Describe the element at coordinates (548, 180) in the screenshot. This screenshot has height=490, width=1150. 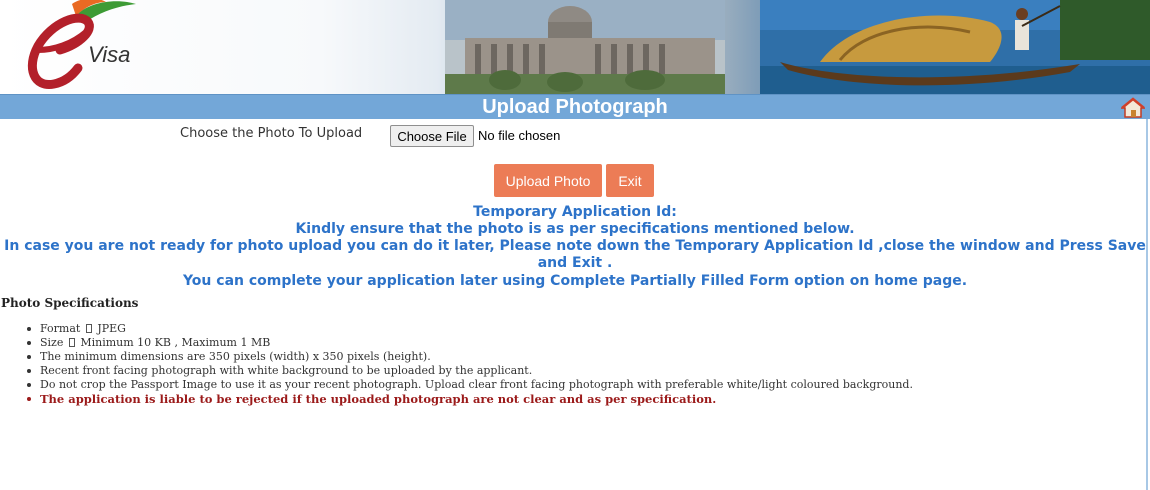
I see `upload-photo-button: Upload Photo` at that location.